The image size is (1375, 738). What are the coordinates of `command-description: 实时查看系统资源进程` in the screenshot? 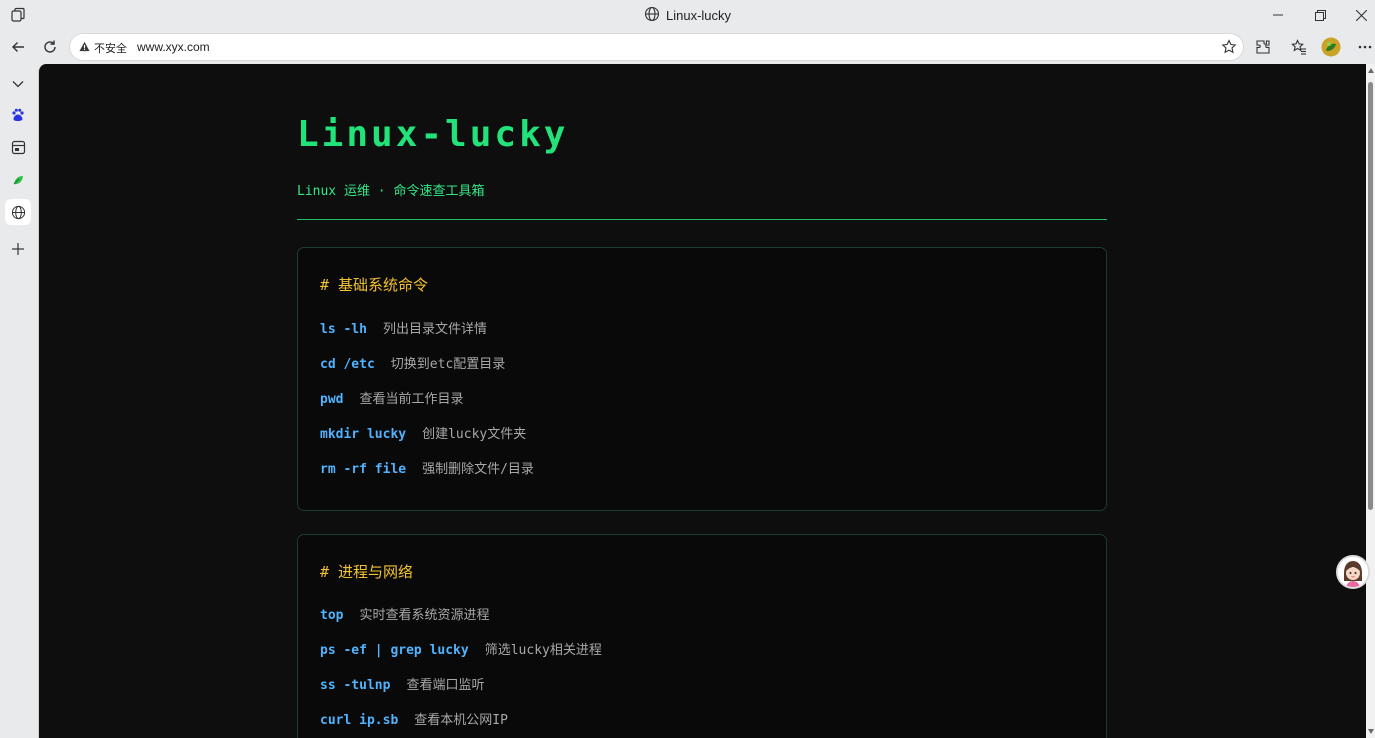 It's located at (424, 615).